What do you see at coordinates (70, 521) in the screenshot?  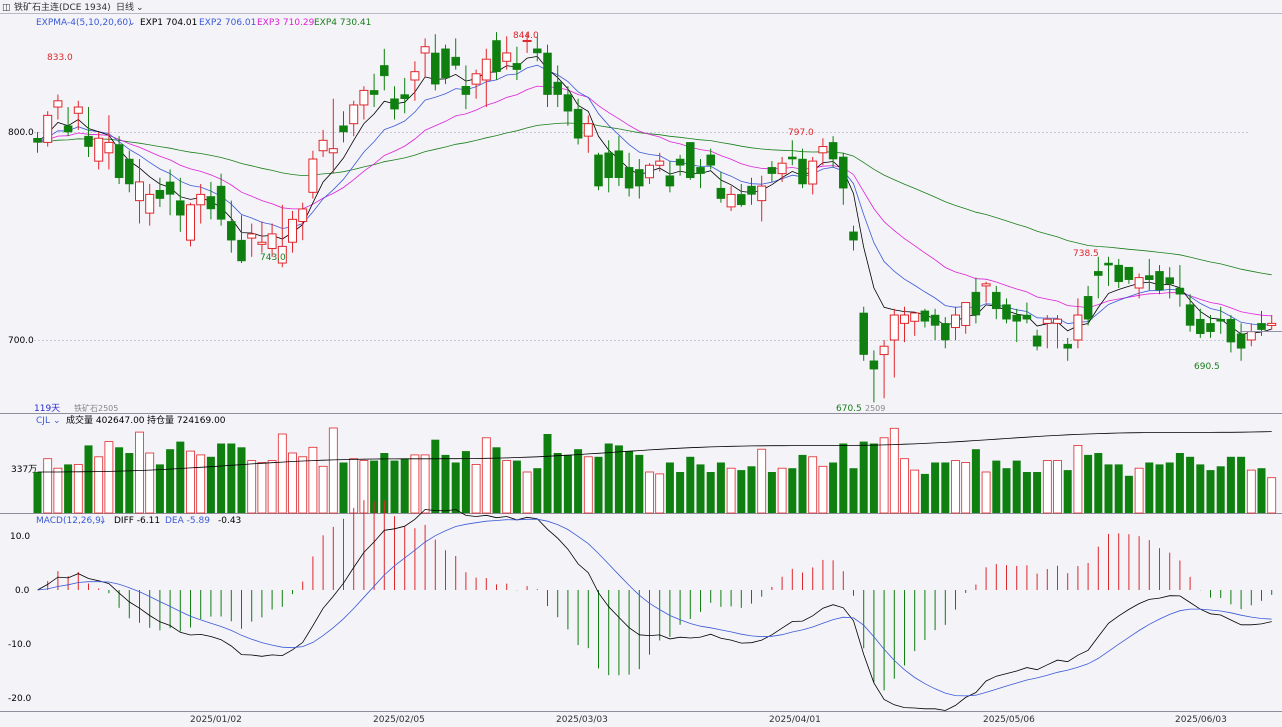 I see `macd-indicator-name: MACD(12,26,9)` at bounding box center [70, 521].